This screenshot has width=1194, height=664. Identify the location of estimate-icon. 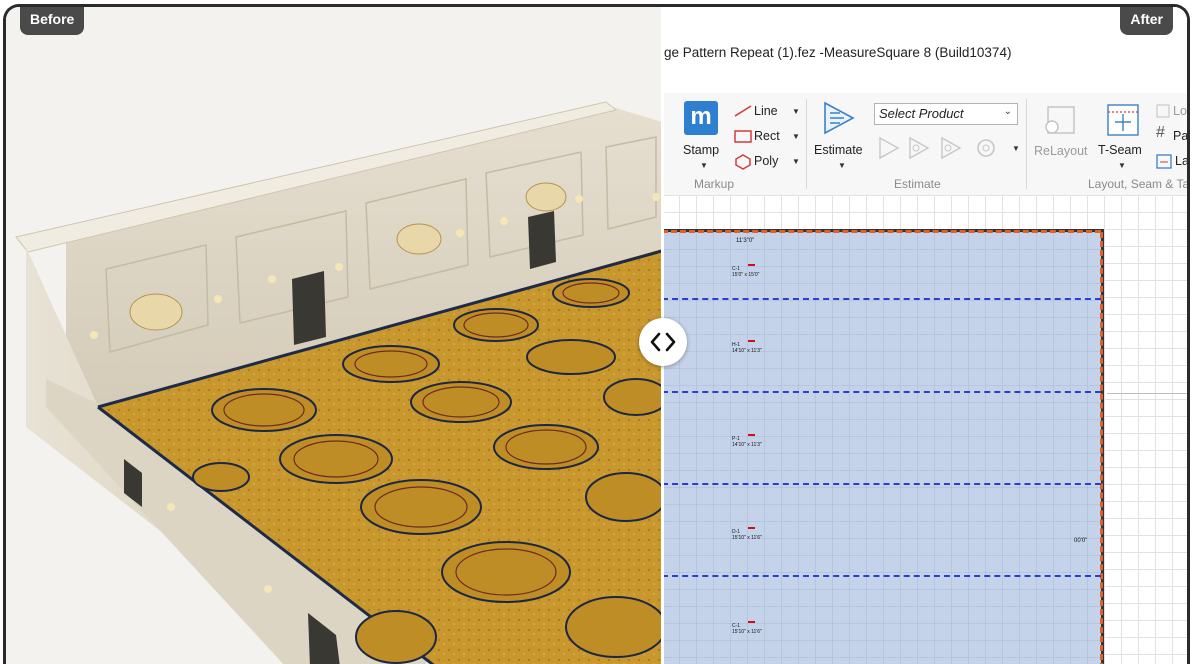
(839, 118).